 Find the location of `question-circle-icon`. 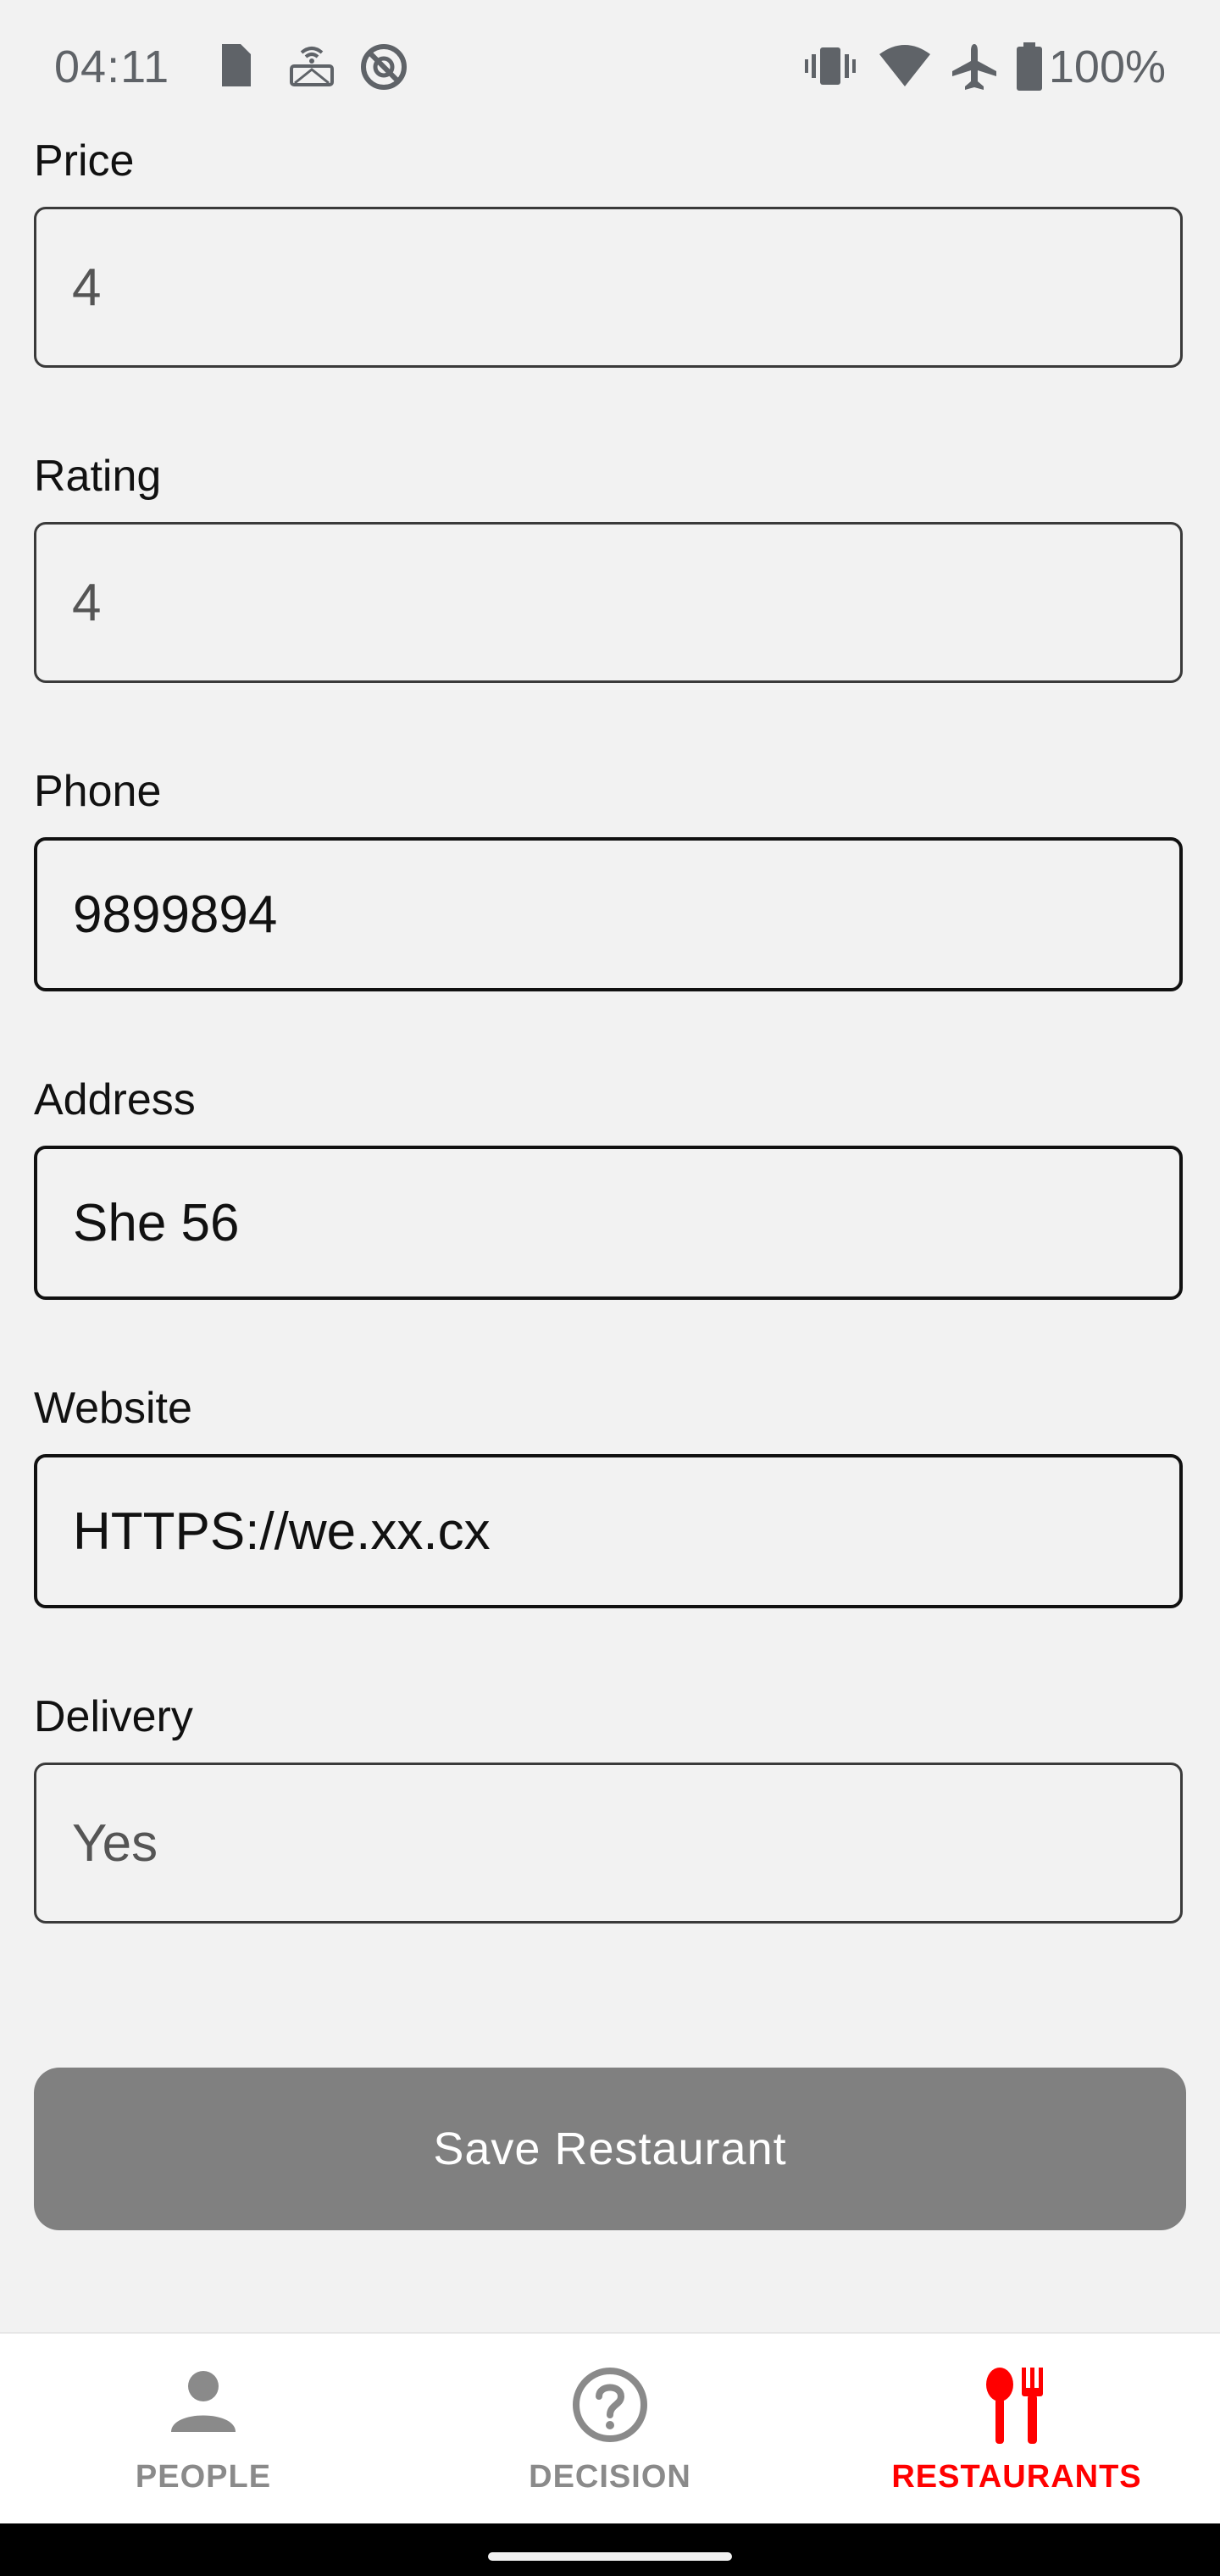

question-circle-icon is located at coordinates (610, 2407).